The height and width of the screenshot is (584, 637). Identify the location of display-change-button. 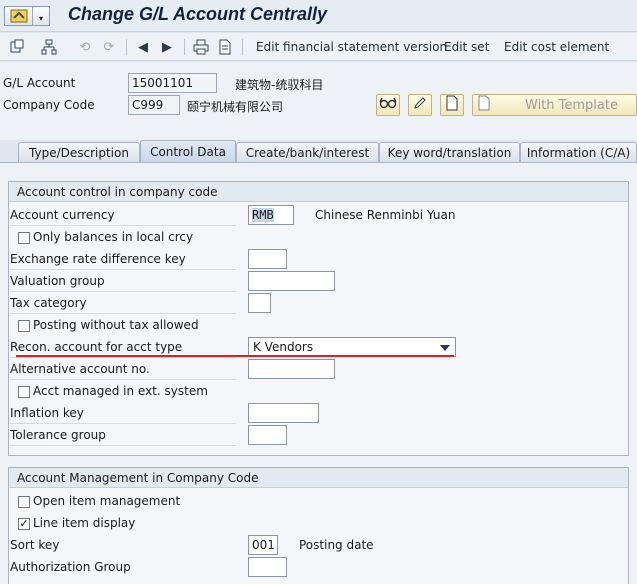
(388, 105).